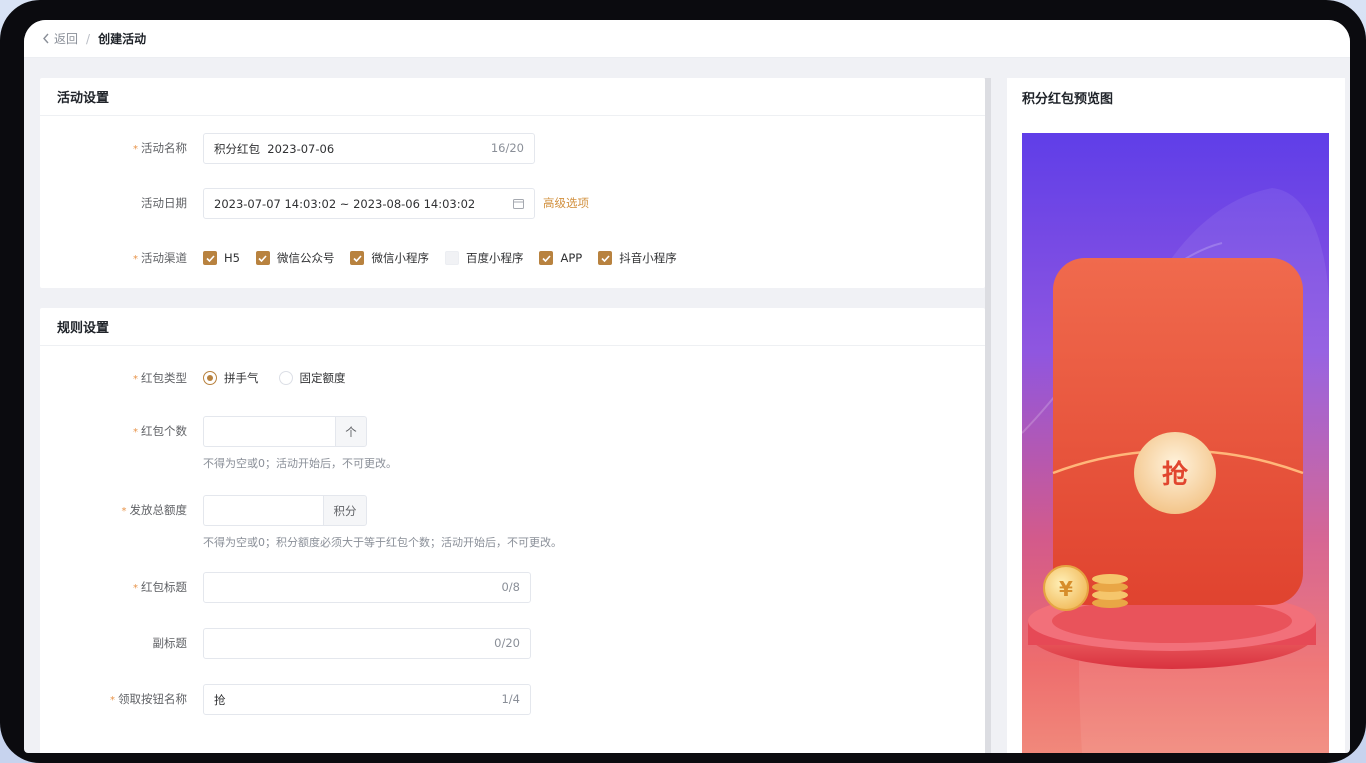 This screenshot has height=763, width=1366. Describe the element at coordinates (345, 510) in the screenshot. I see `total-amount-unit: 积分` at that location.